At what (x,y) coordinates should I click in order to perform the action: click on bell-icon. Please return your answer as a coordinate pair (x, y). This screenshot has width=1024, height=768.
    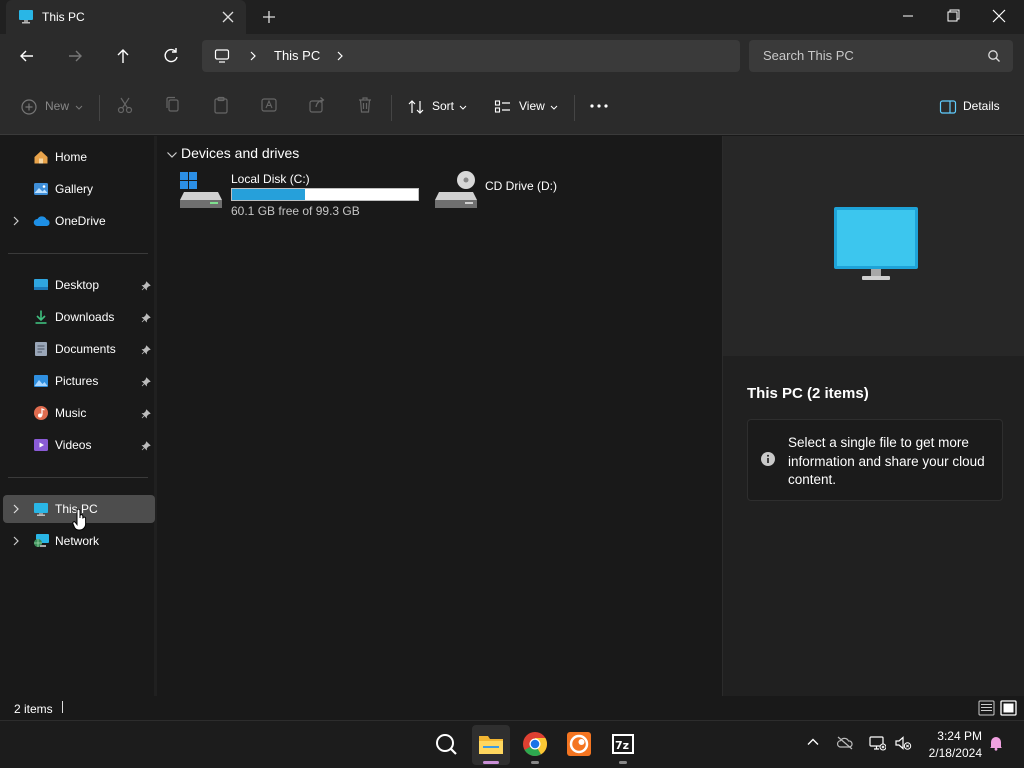
    Looking at the image, I should click on (996, 744).